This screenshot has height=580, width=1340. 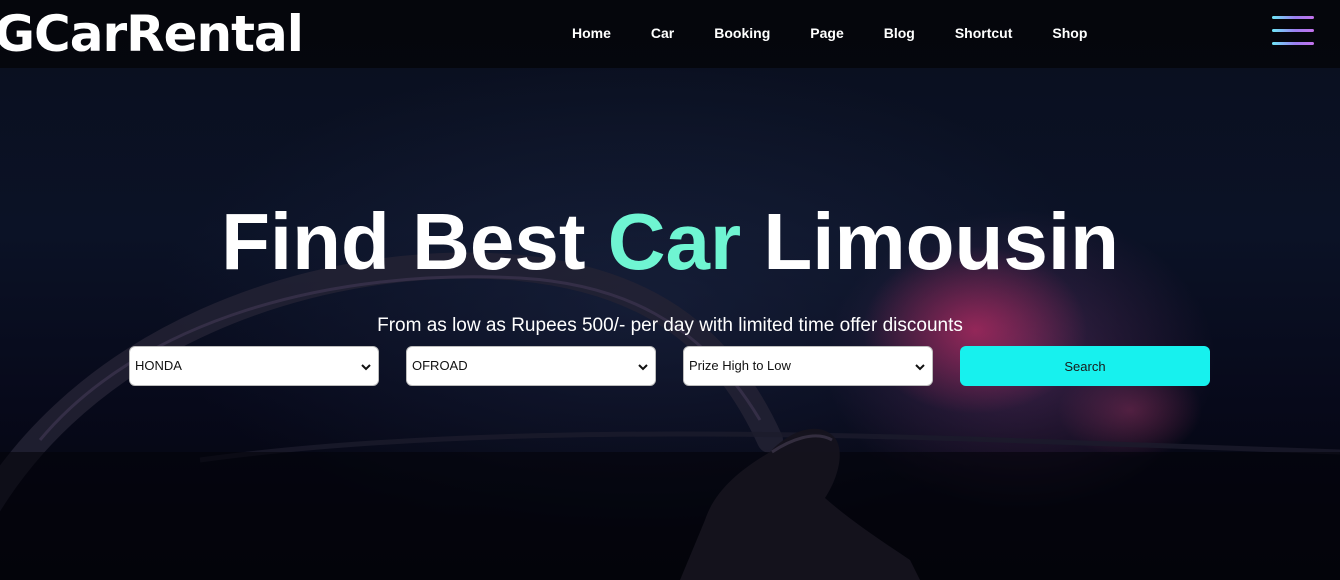 I want to click on search-filters: HONDA OFROAD Prize High to Low Search, so click(x=670, y=366).